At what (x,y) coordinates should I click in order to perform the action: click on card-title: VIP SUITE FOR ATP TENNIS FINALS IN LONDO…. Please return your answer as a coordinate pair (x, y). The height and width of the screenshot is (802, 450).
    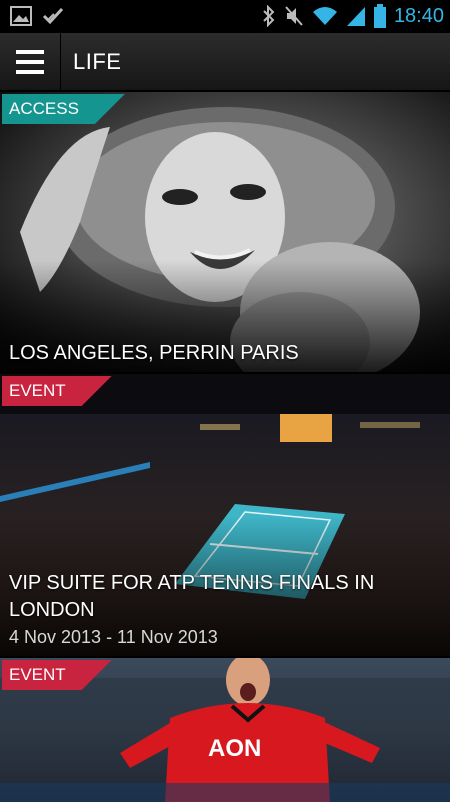
    Looking at the image, I should click on (192, 596).